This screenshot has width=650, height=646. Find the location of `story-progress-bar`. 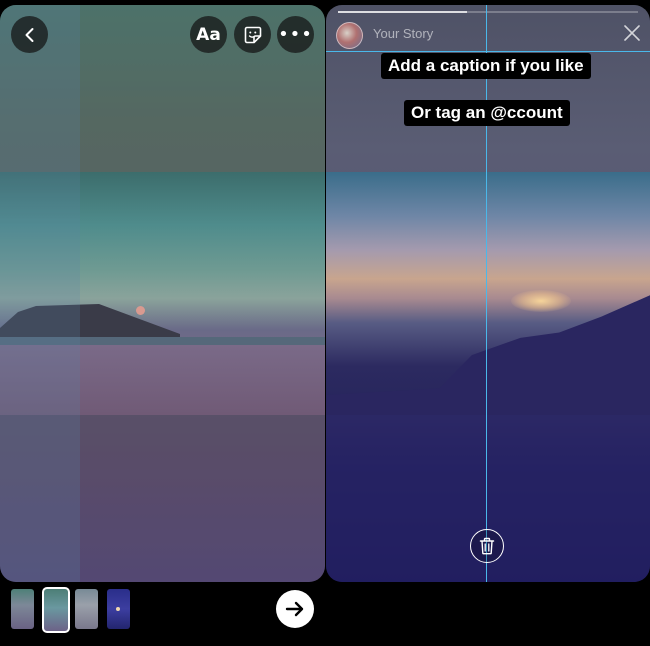

story-progress-bar is located at coordinates (488, 12).